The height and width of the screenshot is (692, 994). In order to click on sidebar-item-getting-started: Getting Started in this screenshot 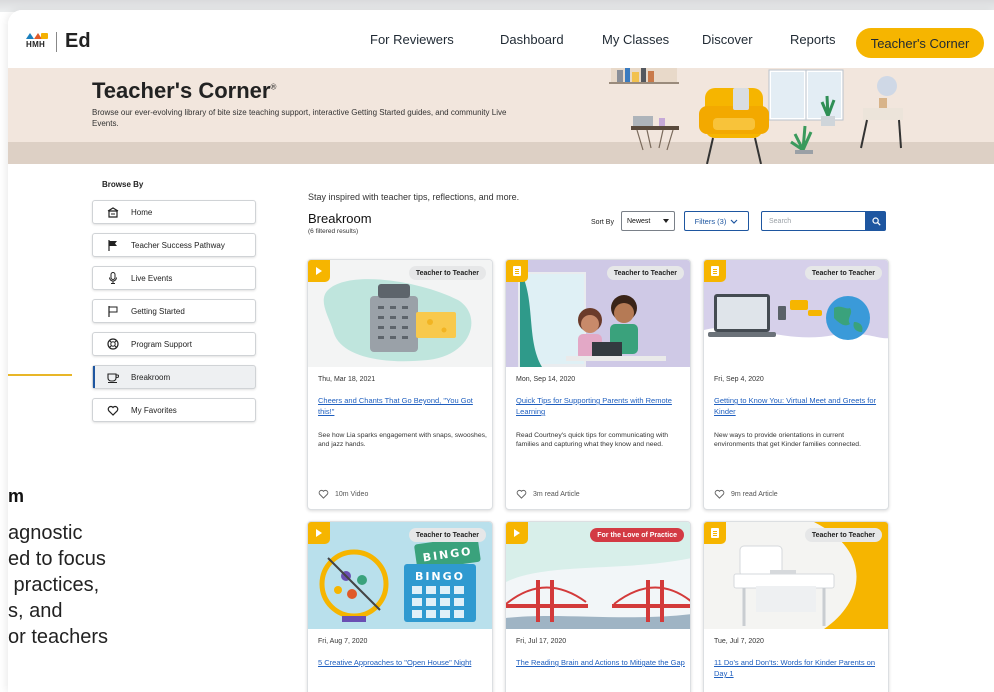, I will do `click(174, 311)`.